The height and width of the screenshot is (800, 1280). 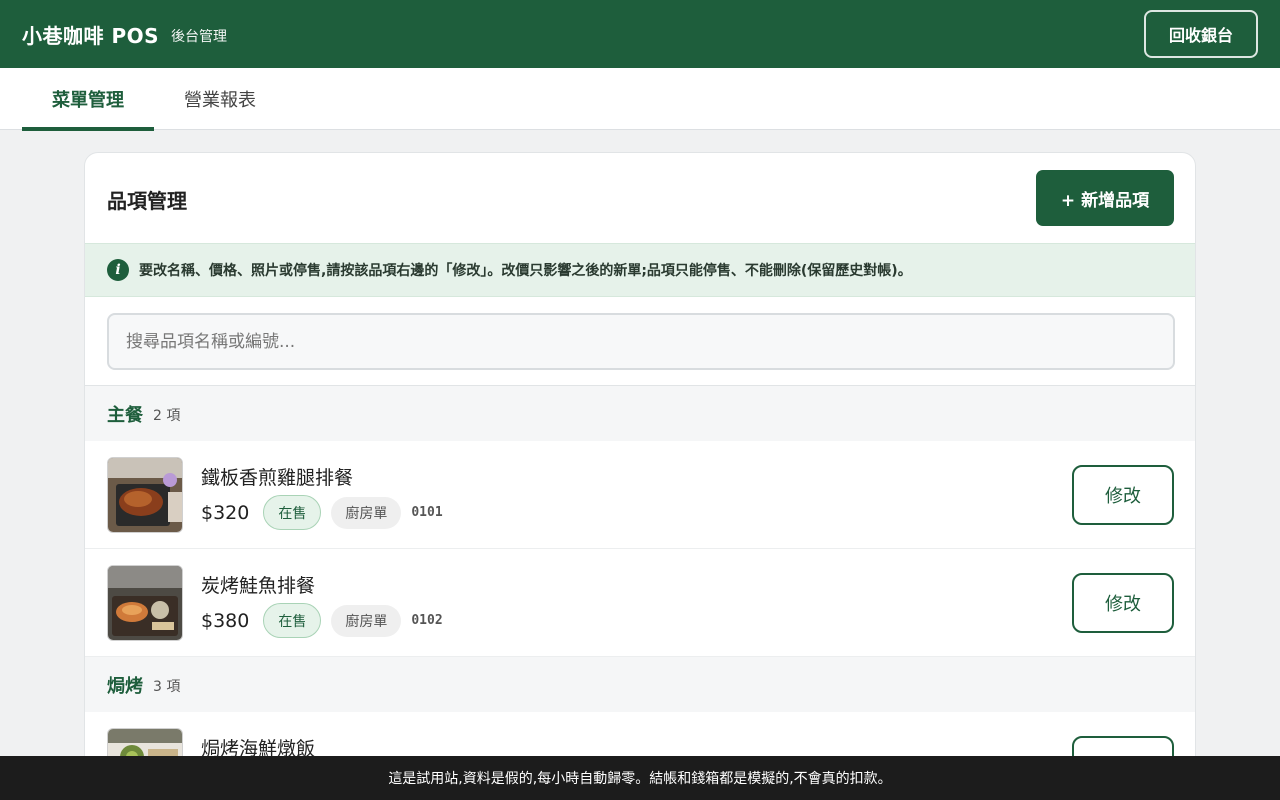 What do you see at coordinates (640, 413) in the screenshot?
I see `category-header-main: 主餐 2 項` at bounding box center [640, 413].